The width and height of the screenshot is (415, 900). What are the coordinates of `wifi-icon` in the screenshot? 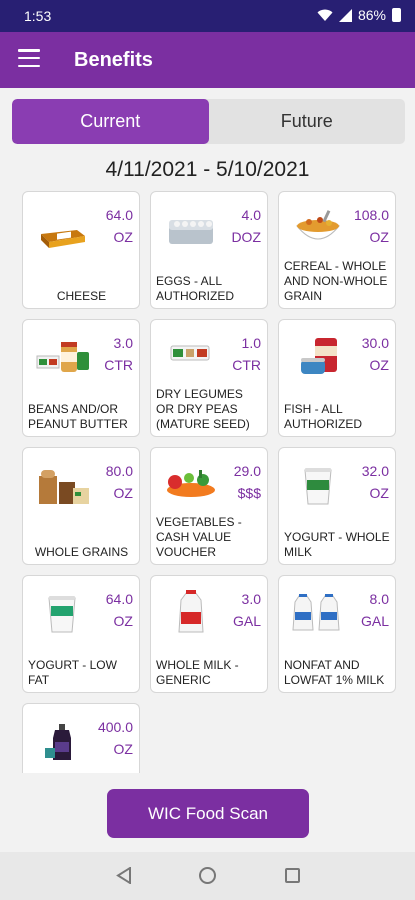 It's located at (325, 15).